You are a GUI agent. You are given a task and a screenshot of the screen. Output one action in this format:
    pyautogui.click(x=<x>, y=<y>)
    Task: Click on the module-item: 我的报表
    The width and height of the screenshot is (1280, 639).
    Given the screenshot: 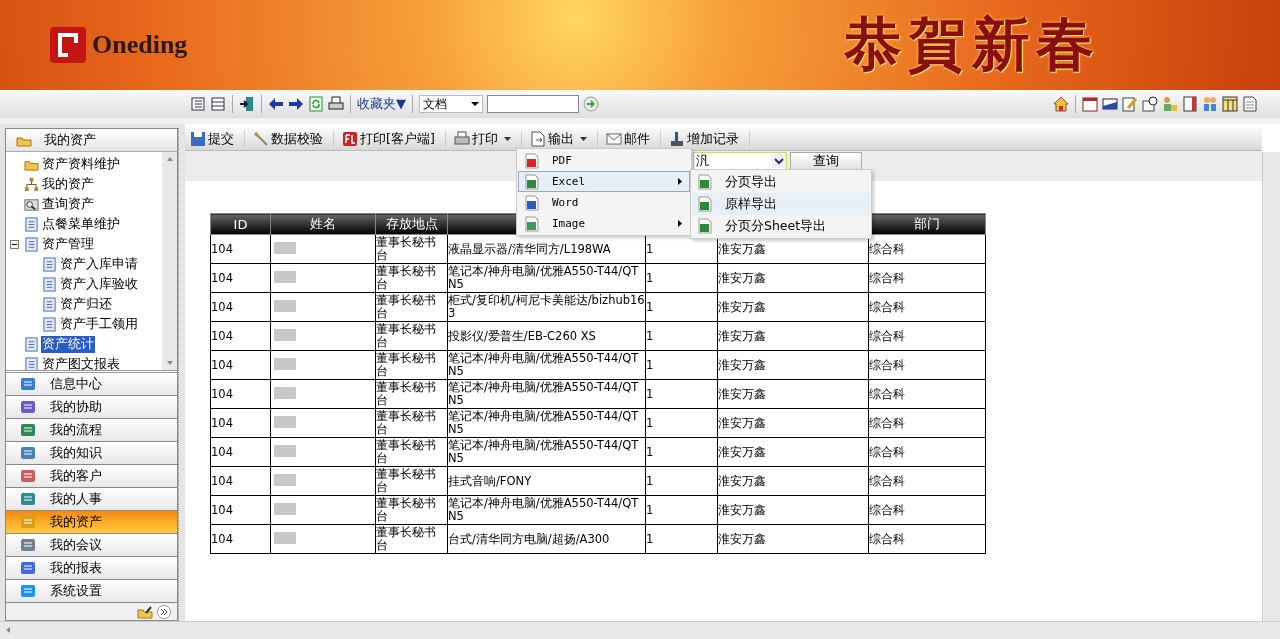 What is the action you would take?
    pyautogui.click(x=92, y=568)
    